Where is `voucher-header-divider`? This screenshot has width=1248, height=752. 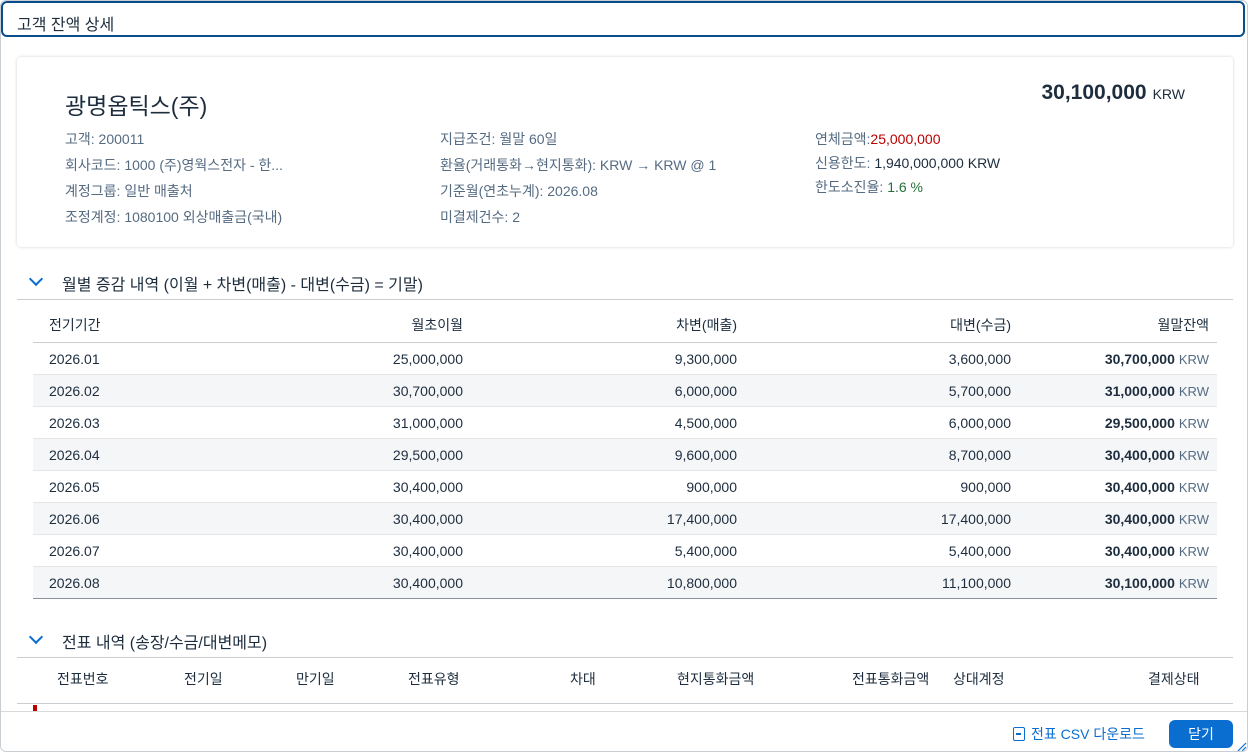 voucher-header-divider is located at coordinates (625, 703).